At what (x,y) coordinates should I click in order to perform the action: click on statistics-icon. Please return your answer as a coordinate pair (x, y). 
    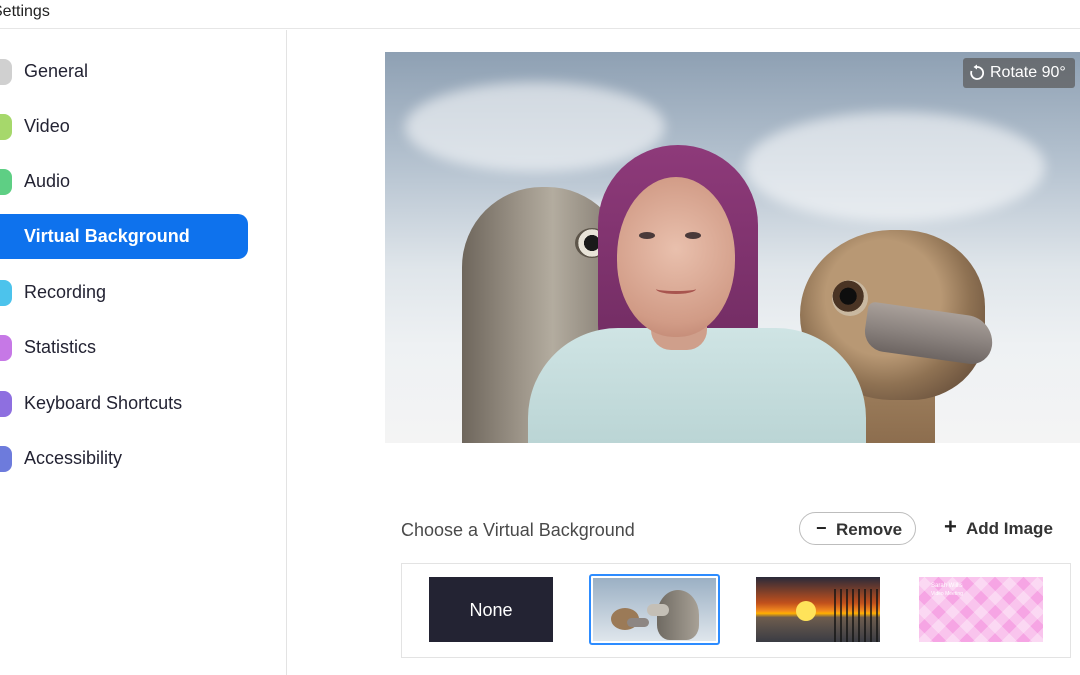
    Looking at the image, I should click on (6, 348).